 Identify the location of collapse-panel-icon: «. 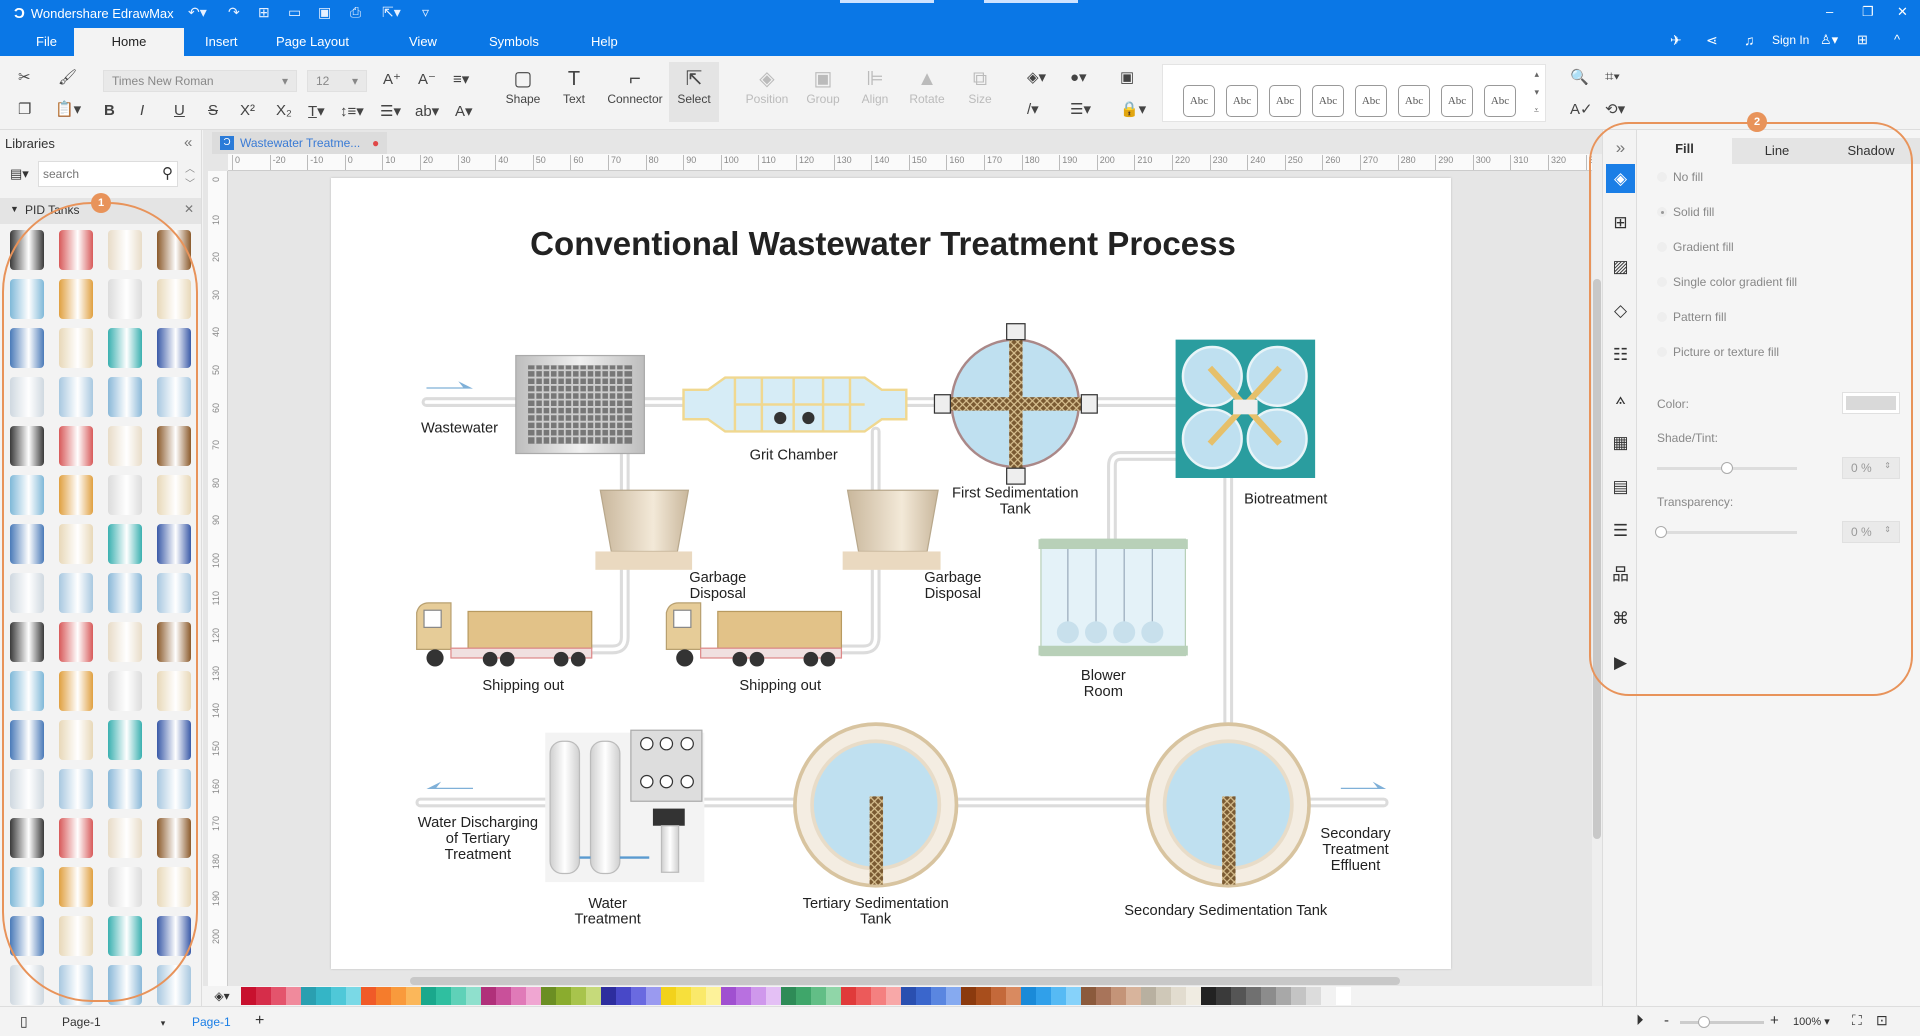
(188, 142).